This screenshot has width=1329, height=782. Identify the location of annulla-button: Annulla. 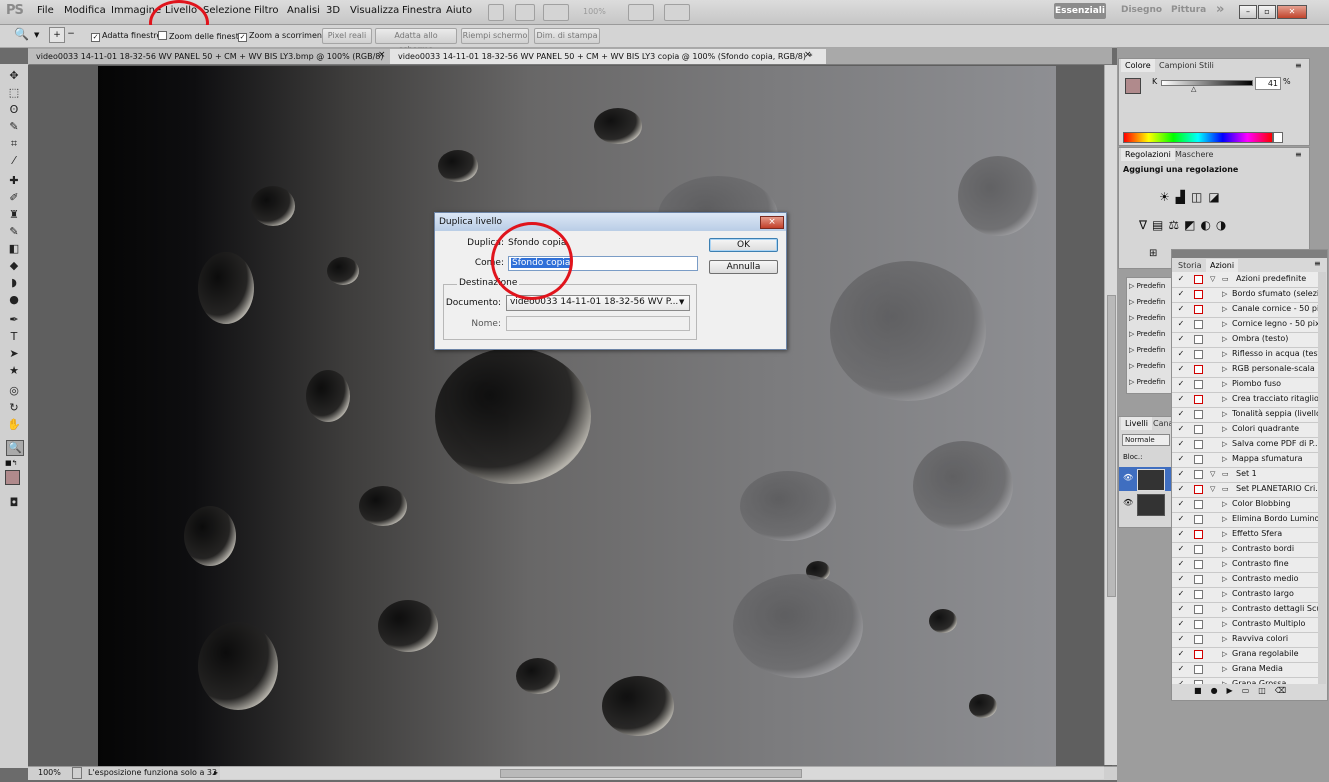
(743, 267).